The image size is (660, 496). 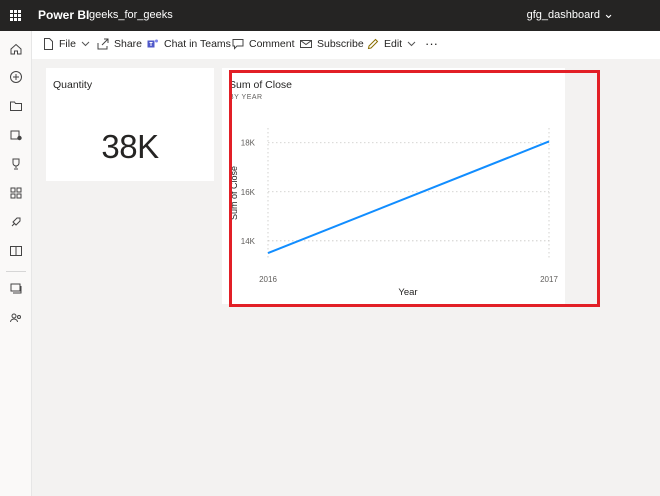 I want to click on y-tick-label: 16K, so click(x=248, y=192).